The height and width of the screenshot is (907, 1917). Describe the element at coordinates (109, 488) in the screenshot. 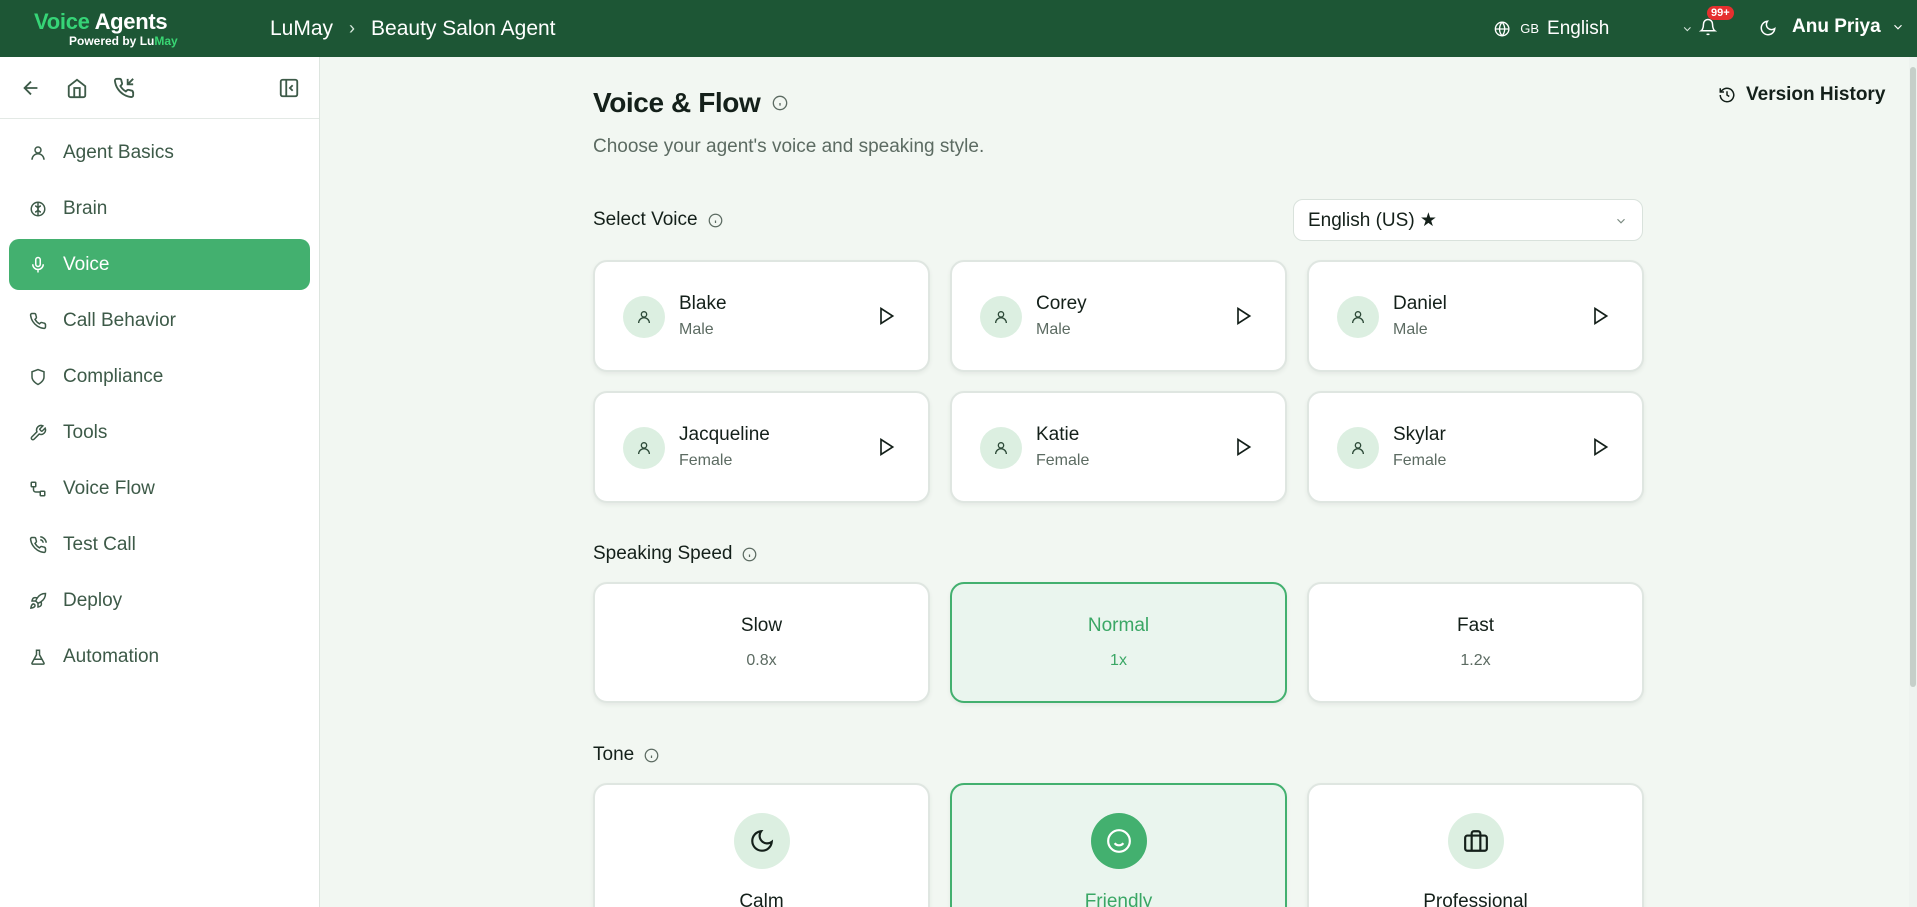

I see `sidebar-item-label: Voice Flow` at that location.